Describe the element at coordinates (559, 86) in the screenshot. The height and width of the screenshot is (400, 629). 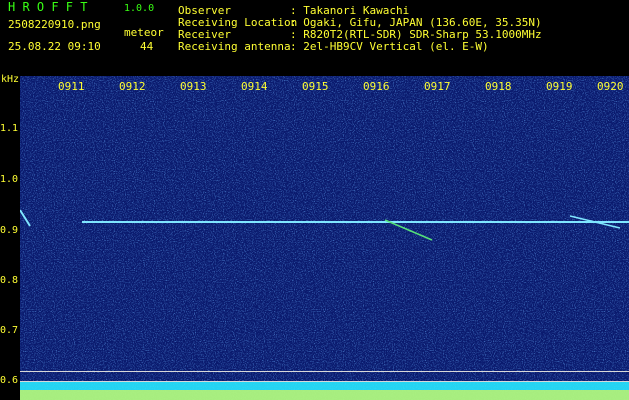
I see `x-tick-label: 0919` at that location.